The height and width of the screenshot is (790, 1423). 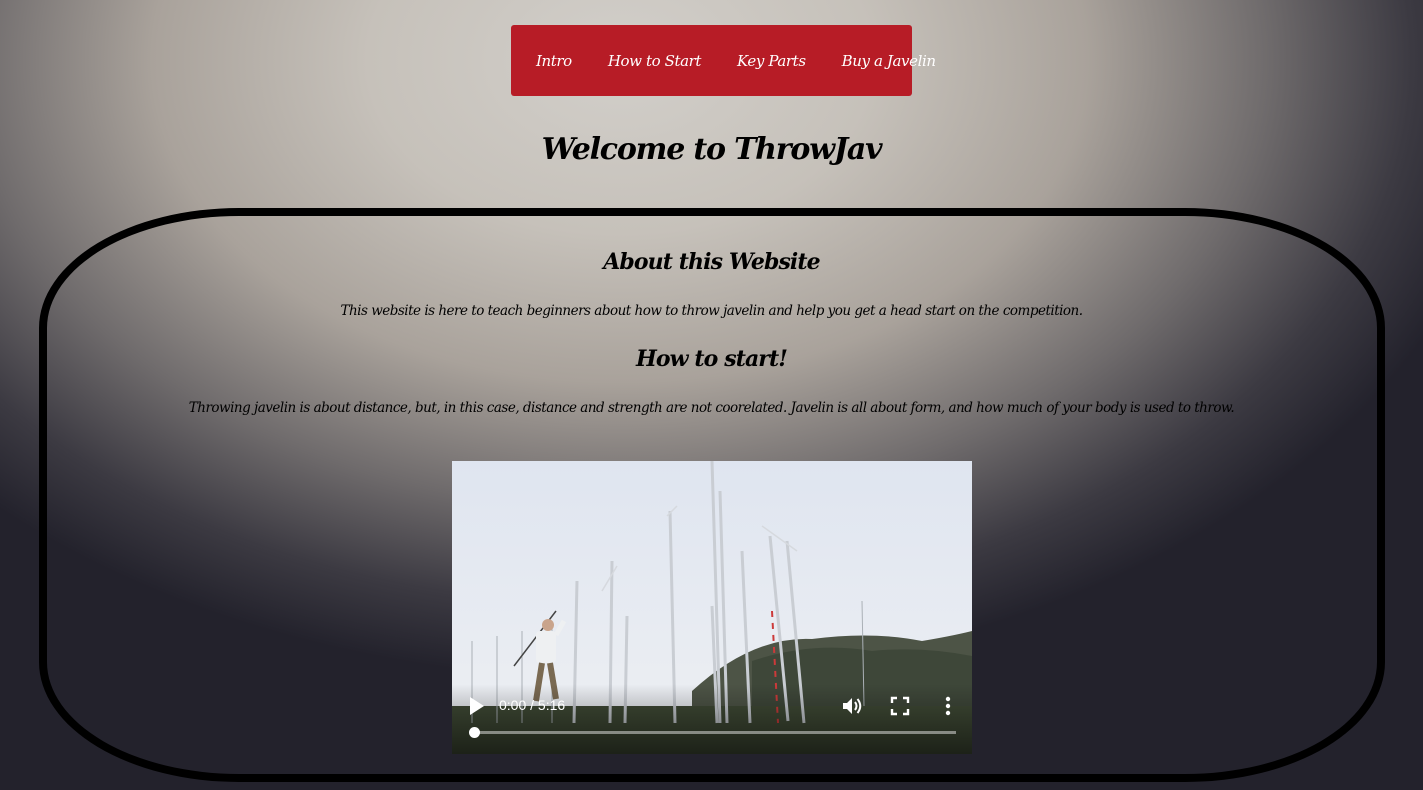 I want to click on how-to-start-heading: How to start!, so click(x=711, y=359).